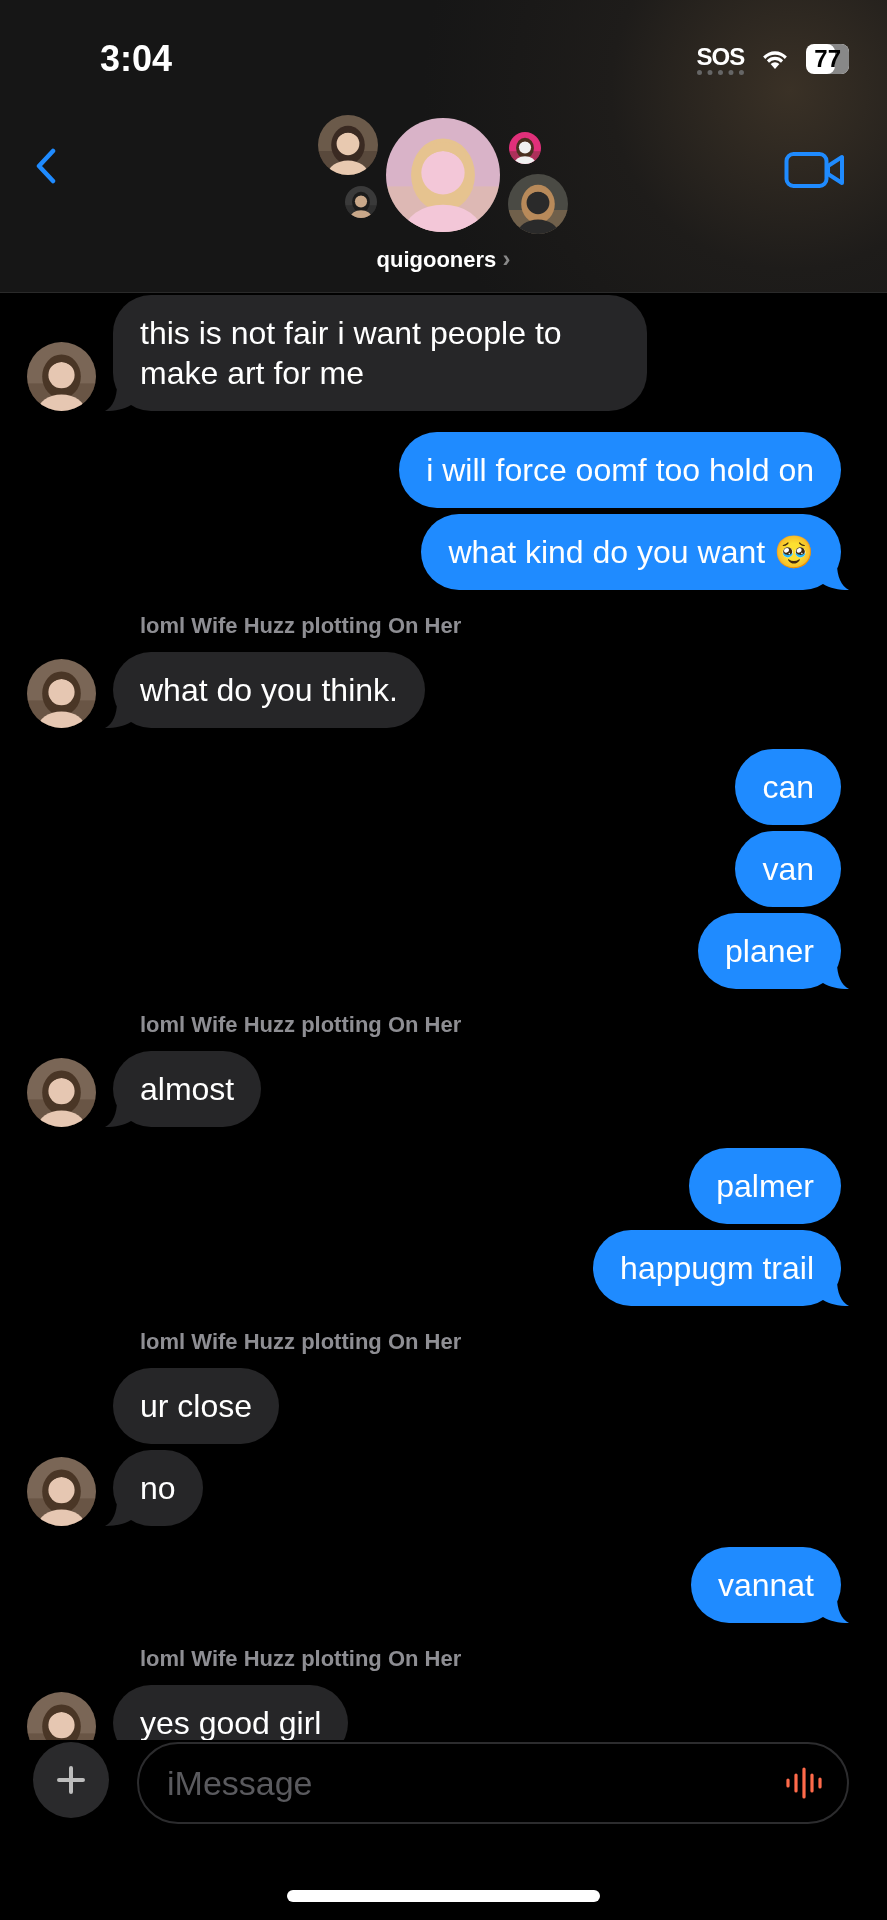 The height and width of the screenshot is (1920, 887). I want to click on message-bubble: ur close, so click(196, 1406).